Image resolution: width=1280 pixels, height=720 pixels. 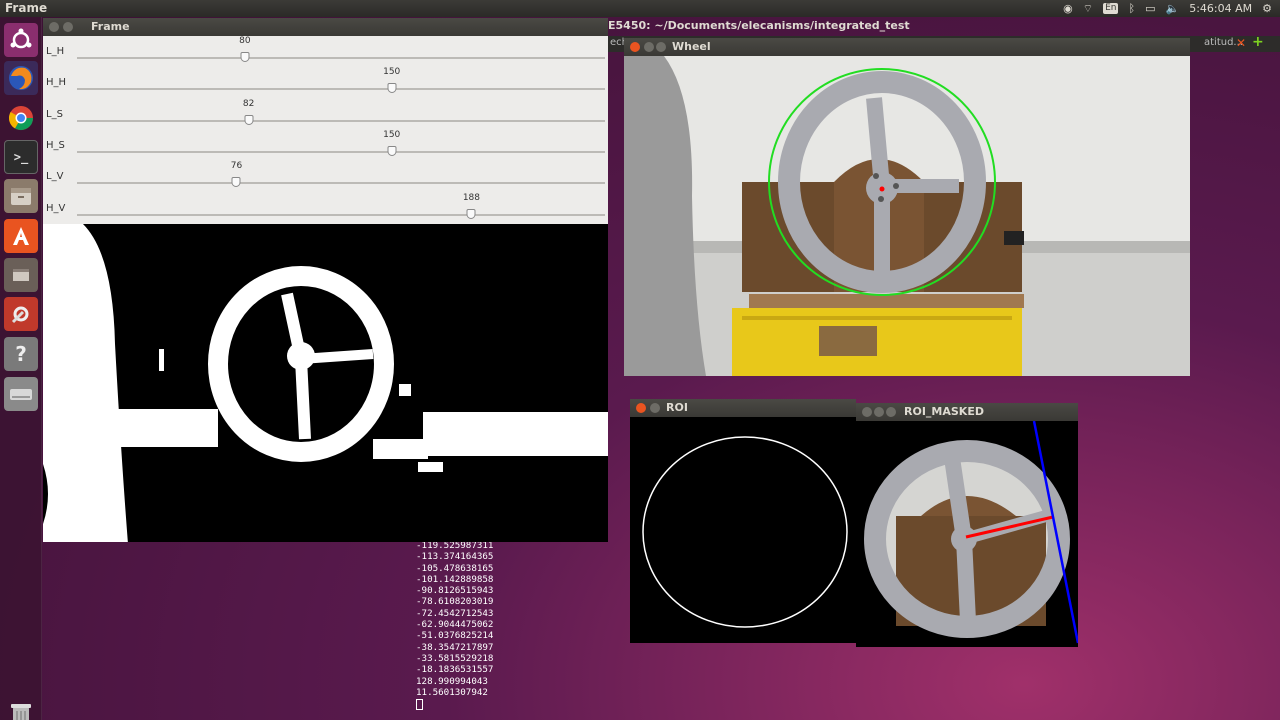 What do you see at coordinates (455, 625) in the screenshot?
I see `terminal-line: -62.9044475062` at bounding box center [455, 625].